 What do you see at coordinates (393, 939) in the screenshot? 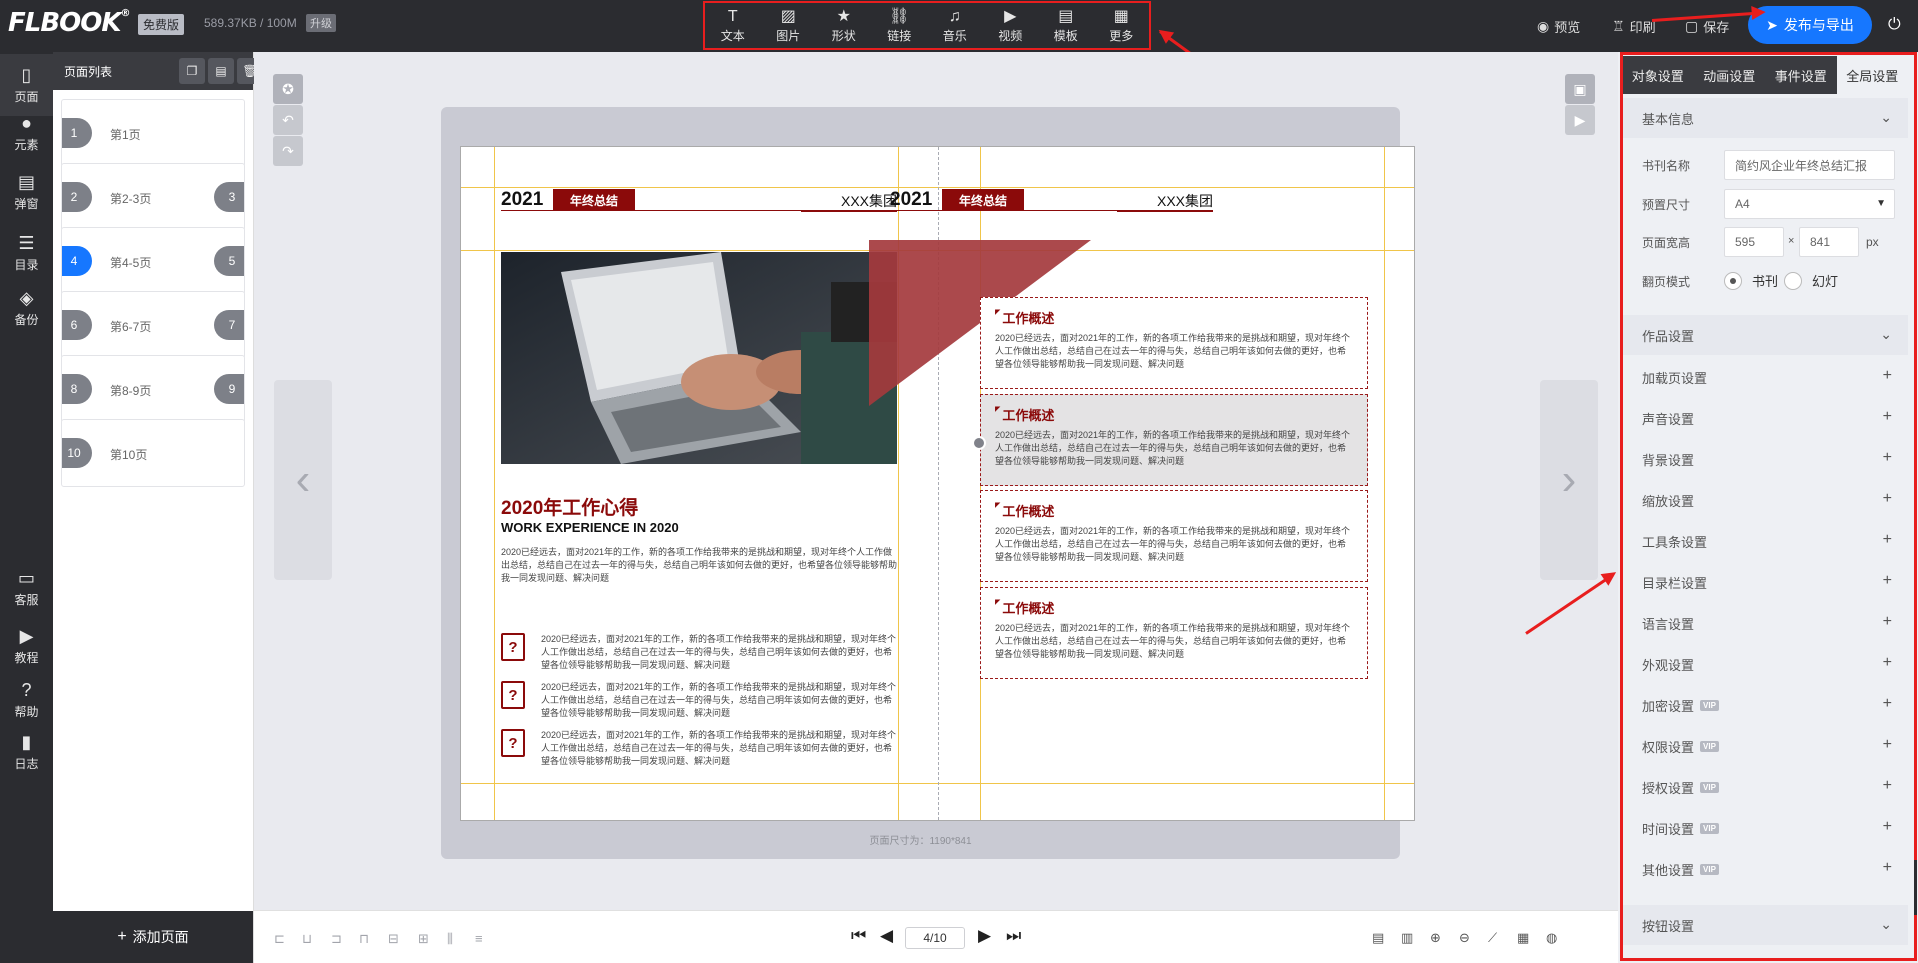
I see `align-middle-icon: ⊟` at bounding box center [393, 939].